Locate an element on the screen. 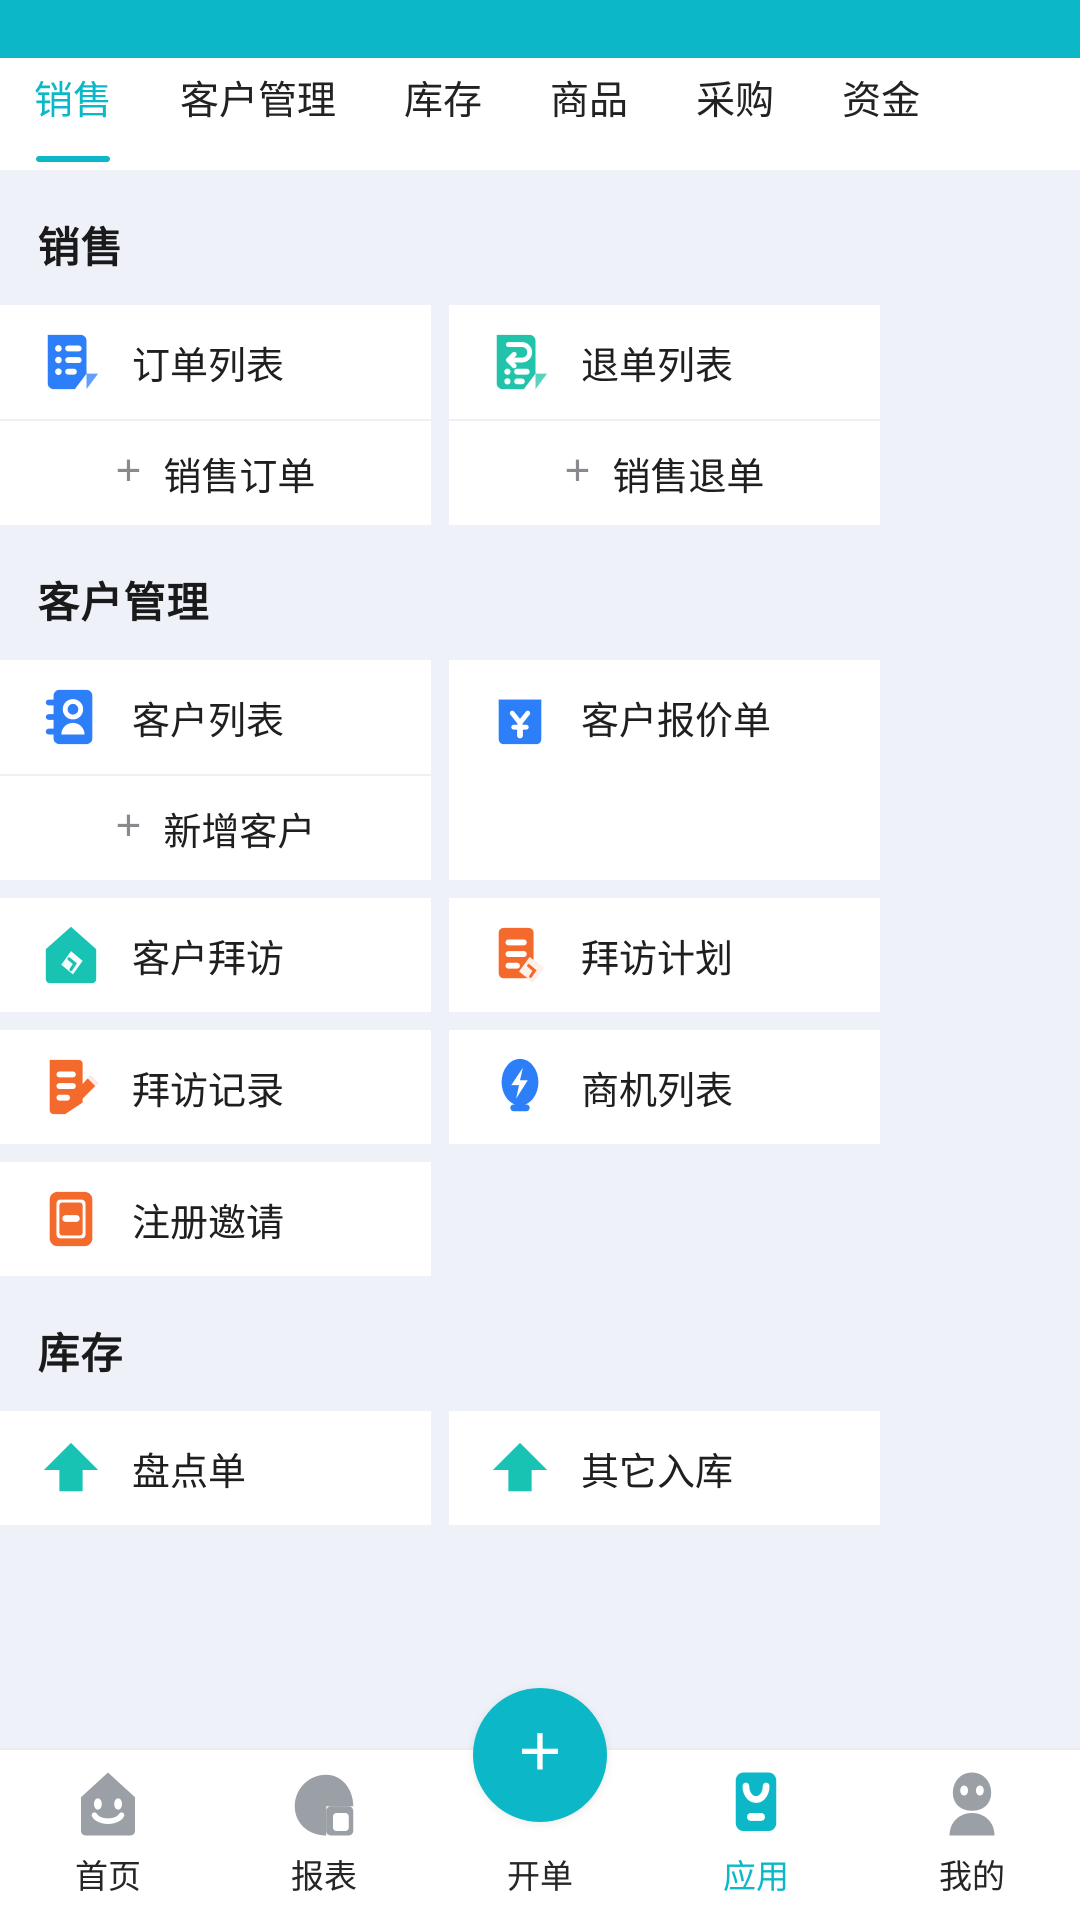 The image size is (1080, 1920). tab-active-underline is located at coordinates (73, 159).